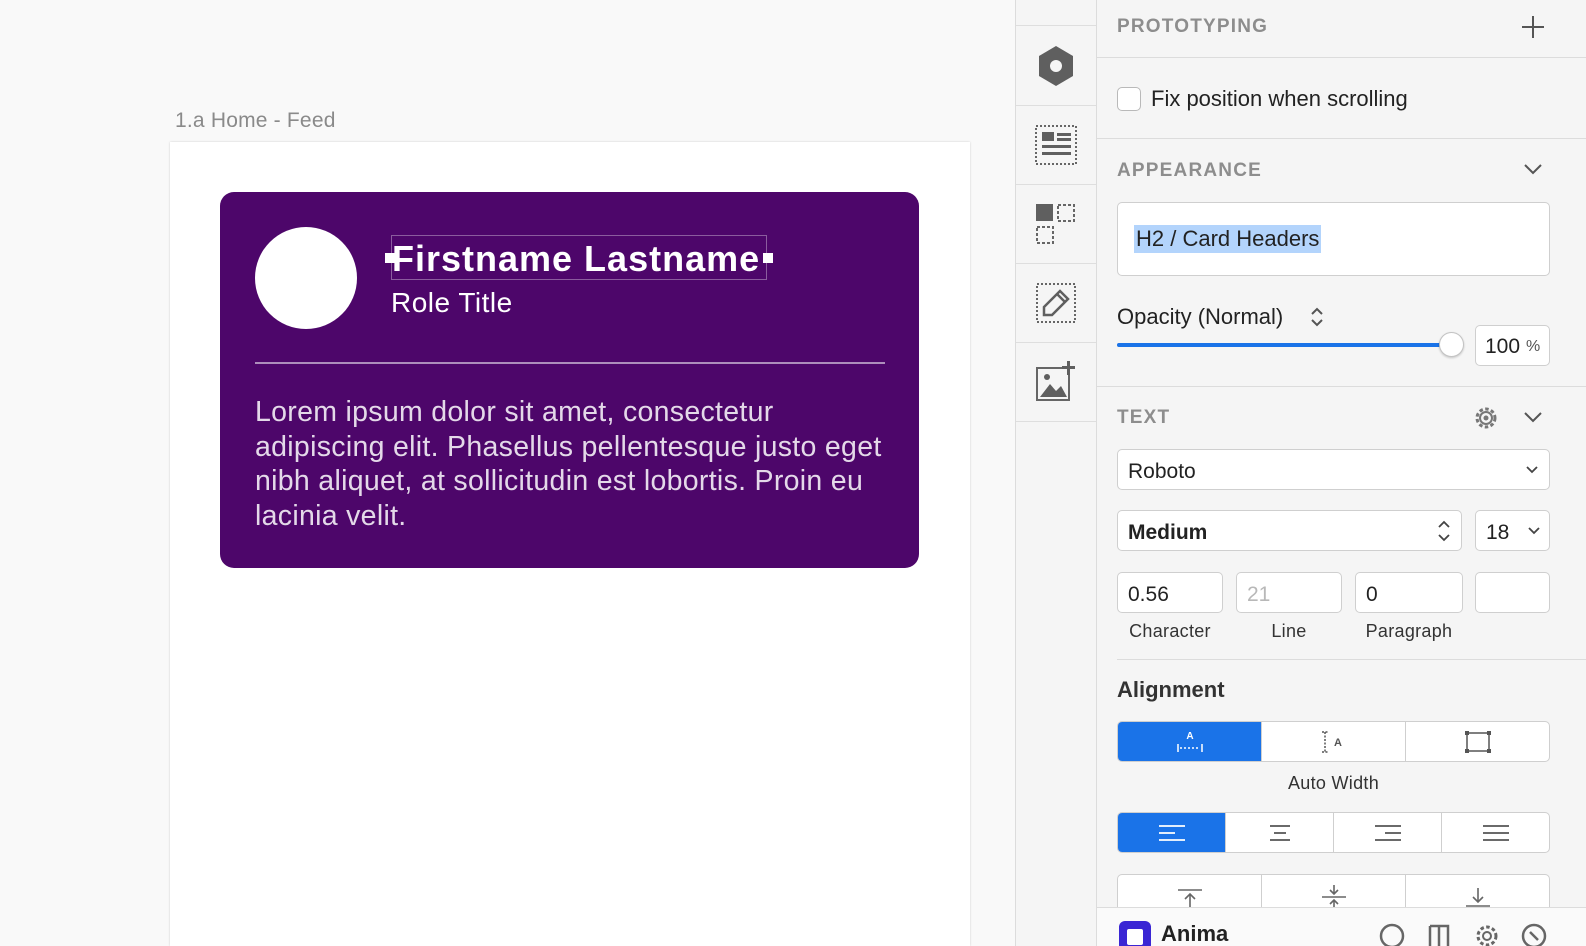  Describe the element at coordinates (1056, 473) in the screenshot. I see `tool-strip` at that location.